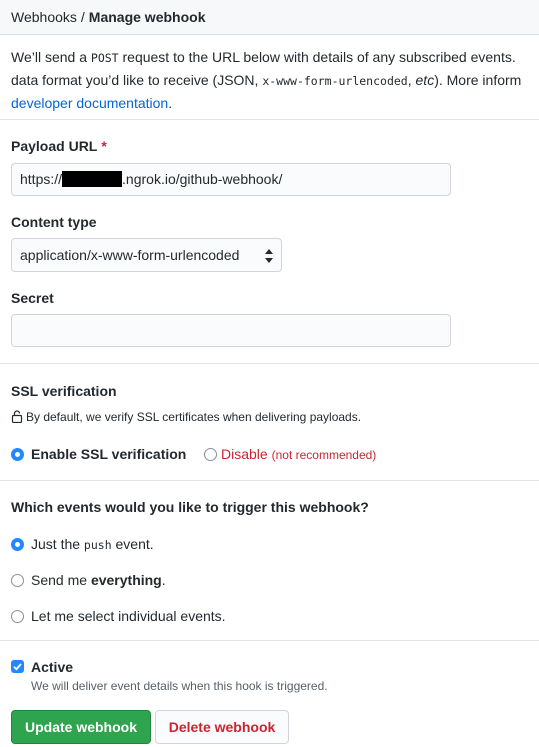 Image resolution: width=539 pixels, height=747 pixels. Describe the element at coordinates (81, 727) in the screenshot. I see `update-webhook-button: Update webhook` at that location.